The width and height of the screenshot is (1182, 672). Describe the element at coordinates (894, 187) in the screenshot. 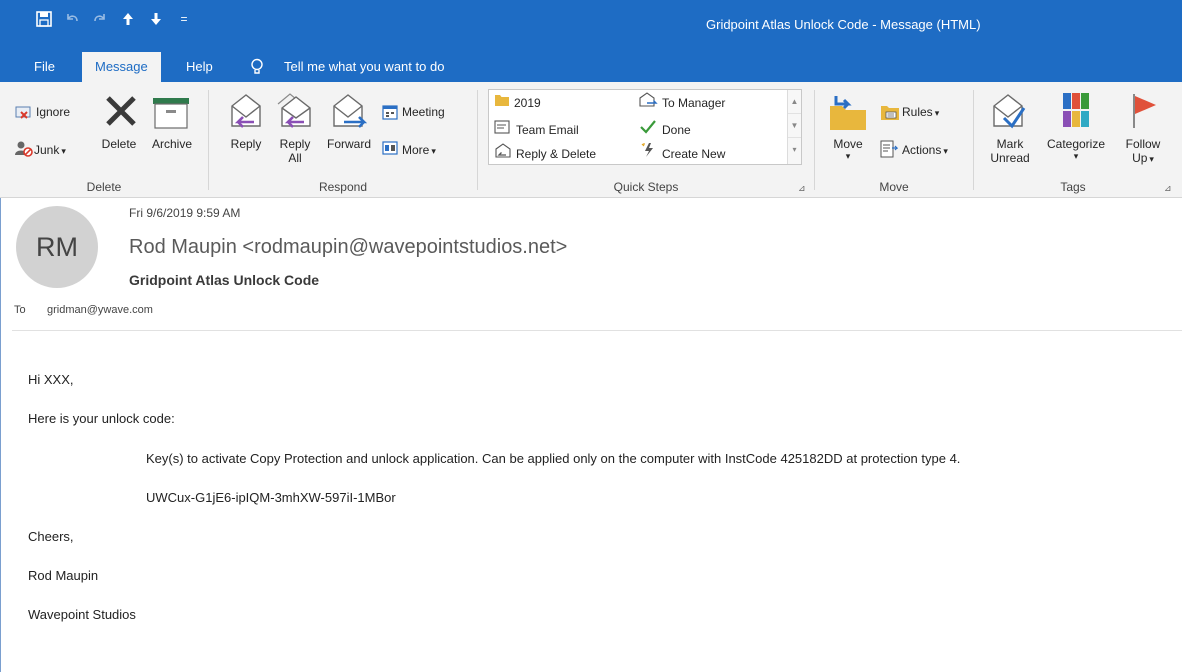

I see `move-group-label: Move` at that location.